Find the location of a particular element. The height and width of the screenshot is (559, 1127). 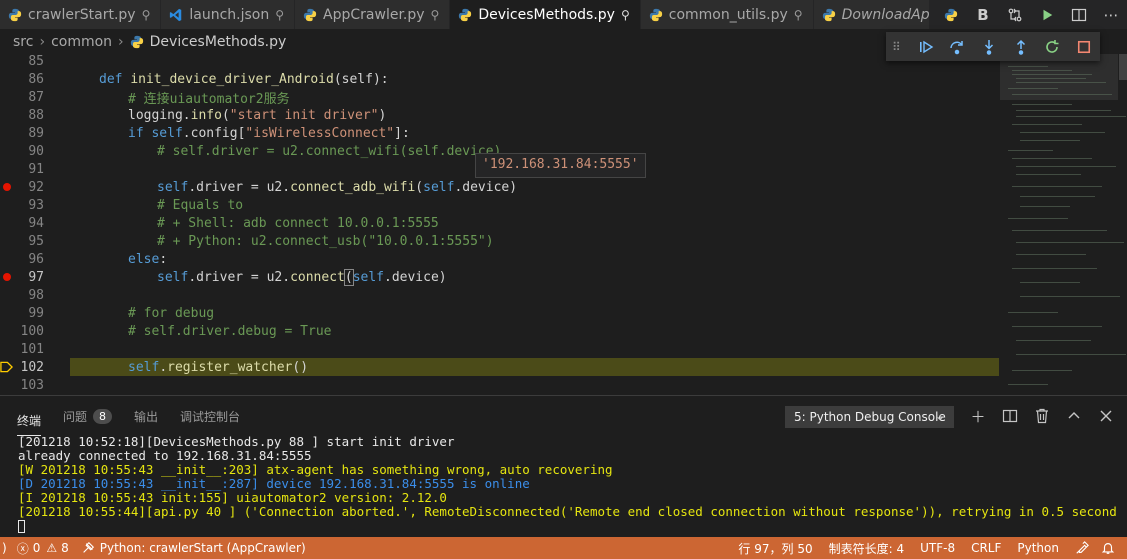

code-line: 88 logging.info("start init driver") is located at coordinates (500, 115).